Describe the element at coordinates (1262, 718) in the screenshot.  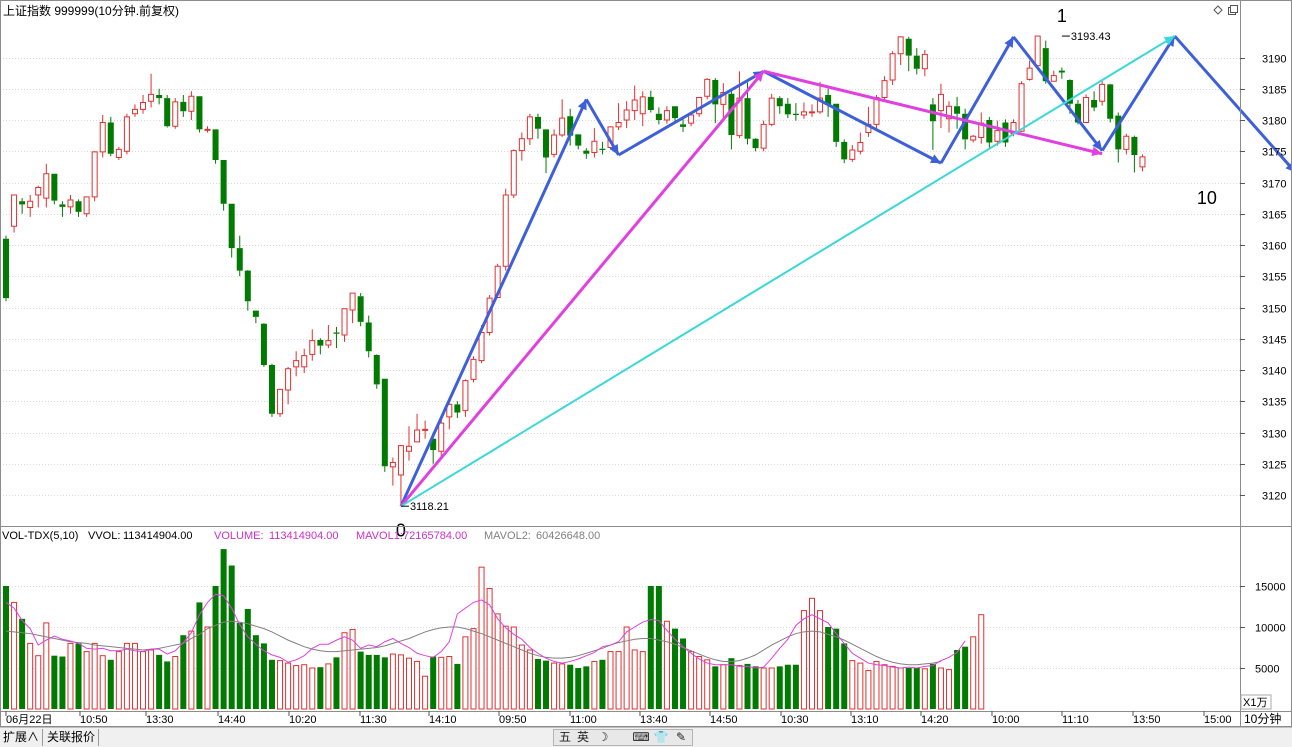
I see `period-label: 10分钟` at that location.